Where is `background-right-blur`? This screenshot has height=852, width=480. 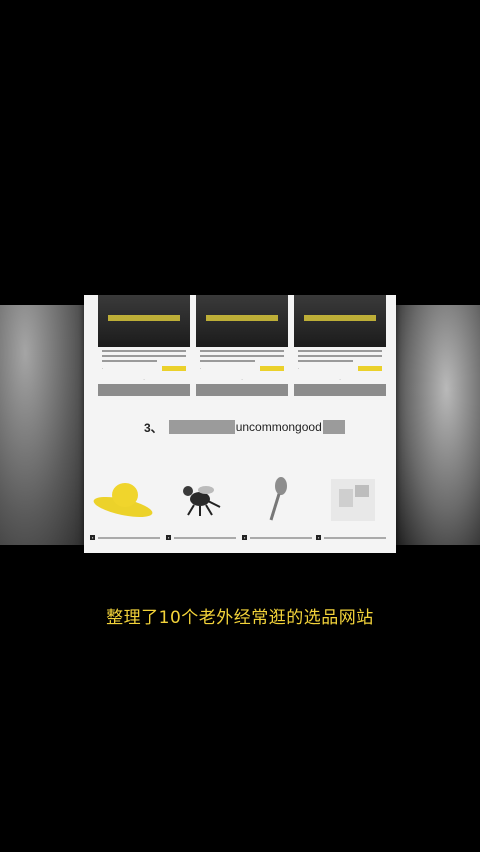 background-right-blur is located at coordinates (438, 425).